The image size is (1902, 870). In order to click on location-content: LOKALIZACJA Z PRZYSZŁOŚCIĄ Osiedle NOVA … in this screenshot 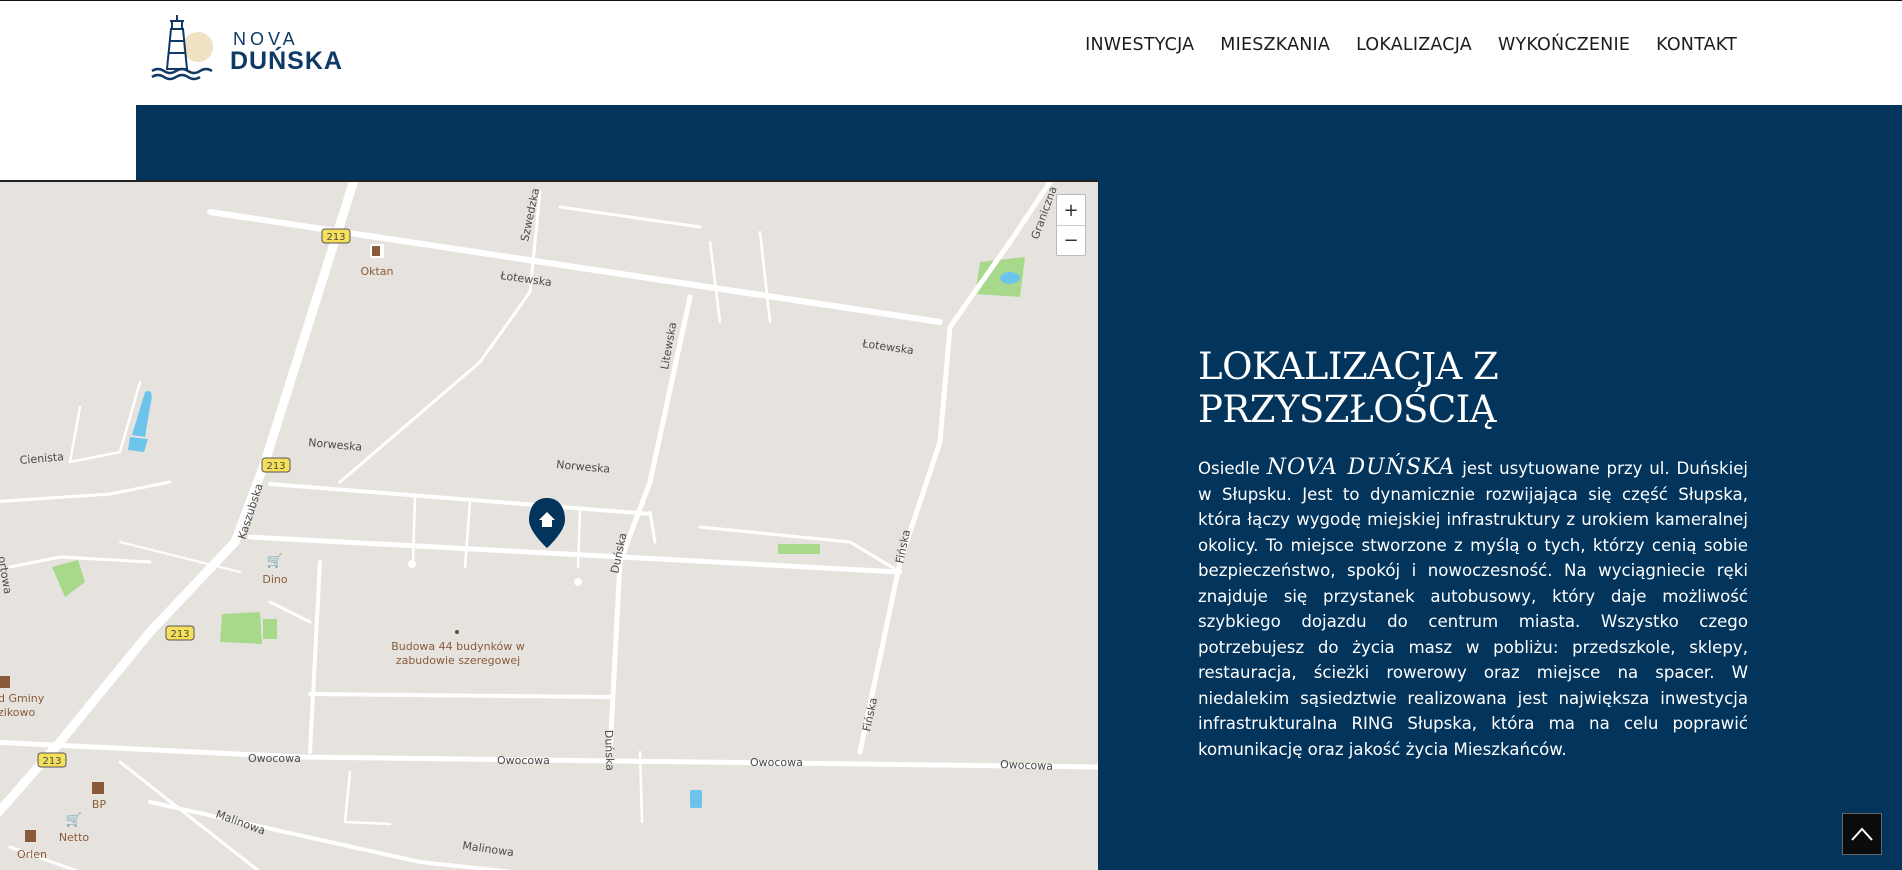, I will do `click(1473, 553)`.